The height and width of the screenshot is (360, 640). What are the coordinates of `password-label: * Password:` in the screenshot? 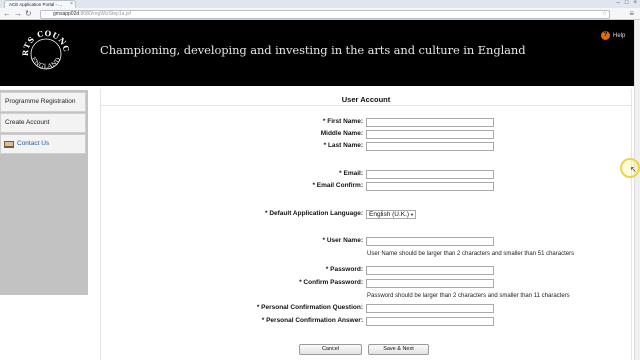 It's located at (344, 269).